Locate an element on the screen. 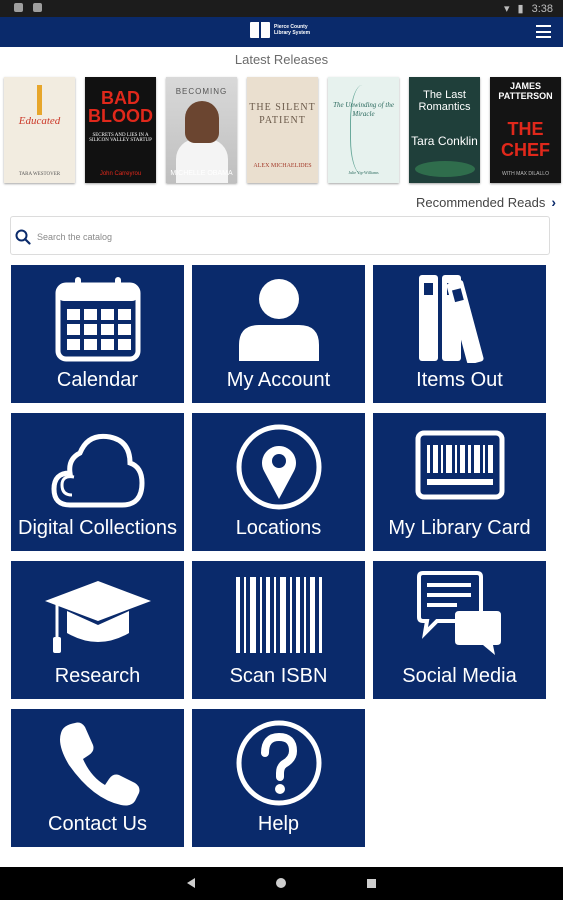 The height and width of the screenshot is (900, 563). tile-items-out: Items Out is located at coordinates (459, 334).